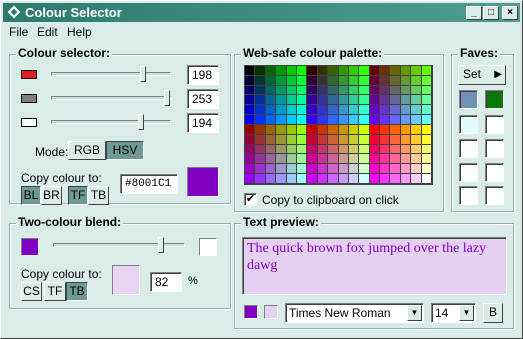  I want to click on maximize-button: □, so click(491, 13).